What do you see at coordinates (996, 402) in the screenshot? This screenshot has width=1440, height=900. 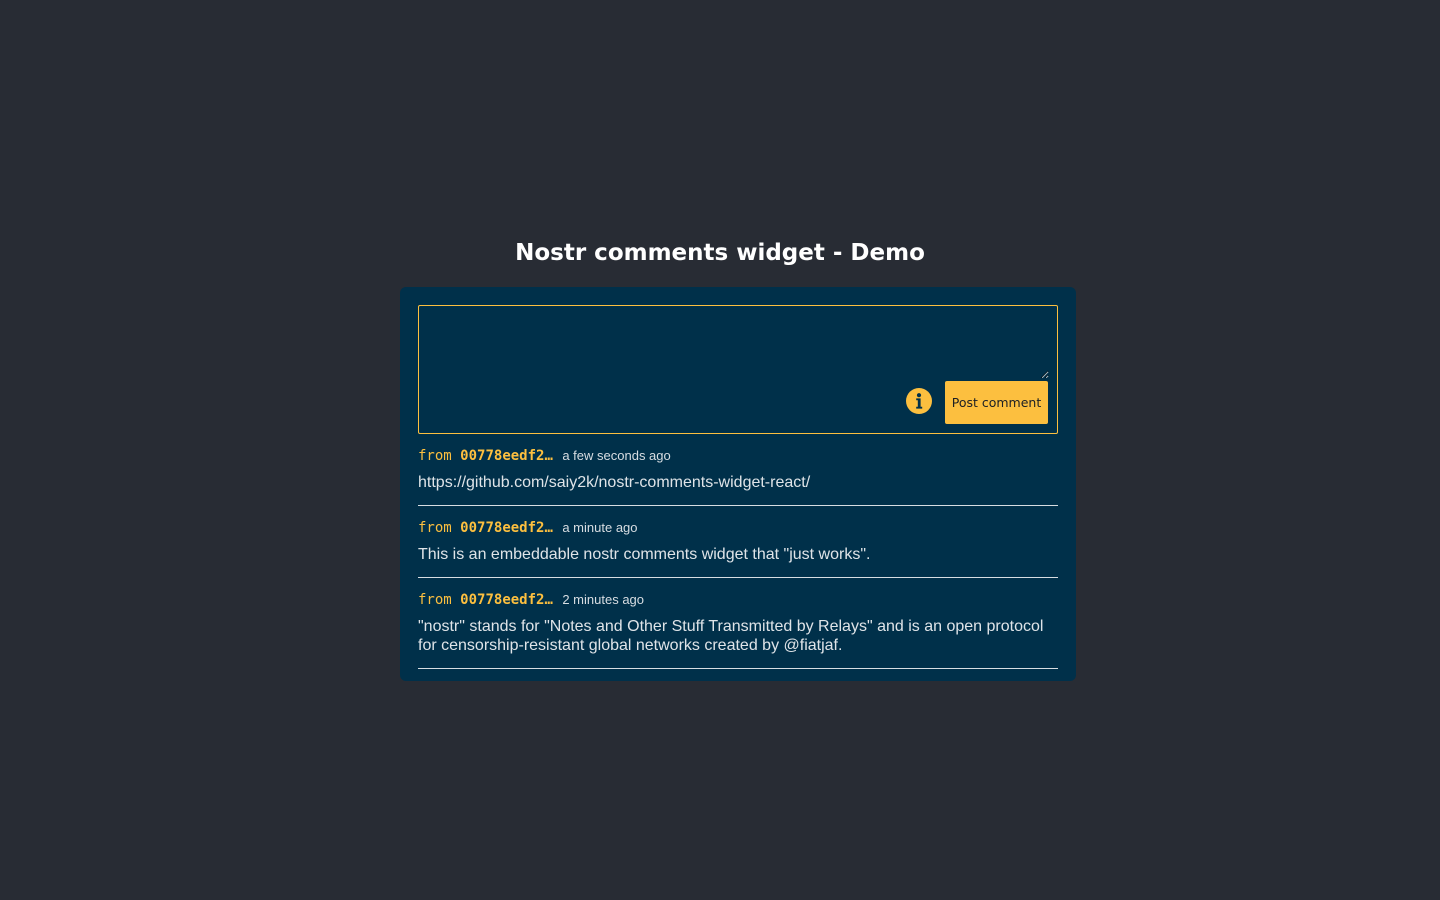 I see `post-comment-button: Post comment` at bounding box center [996, 402].